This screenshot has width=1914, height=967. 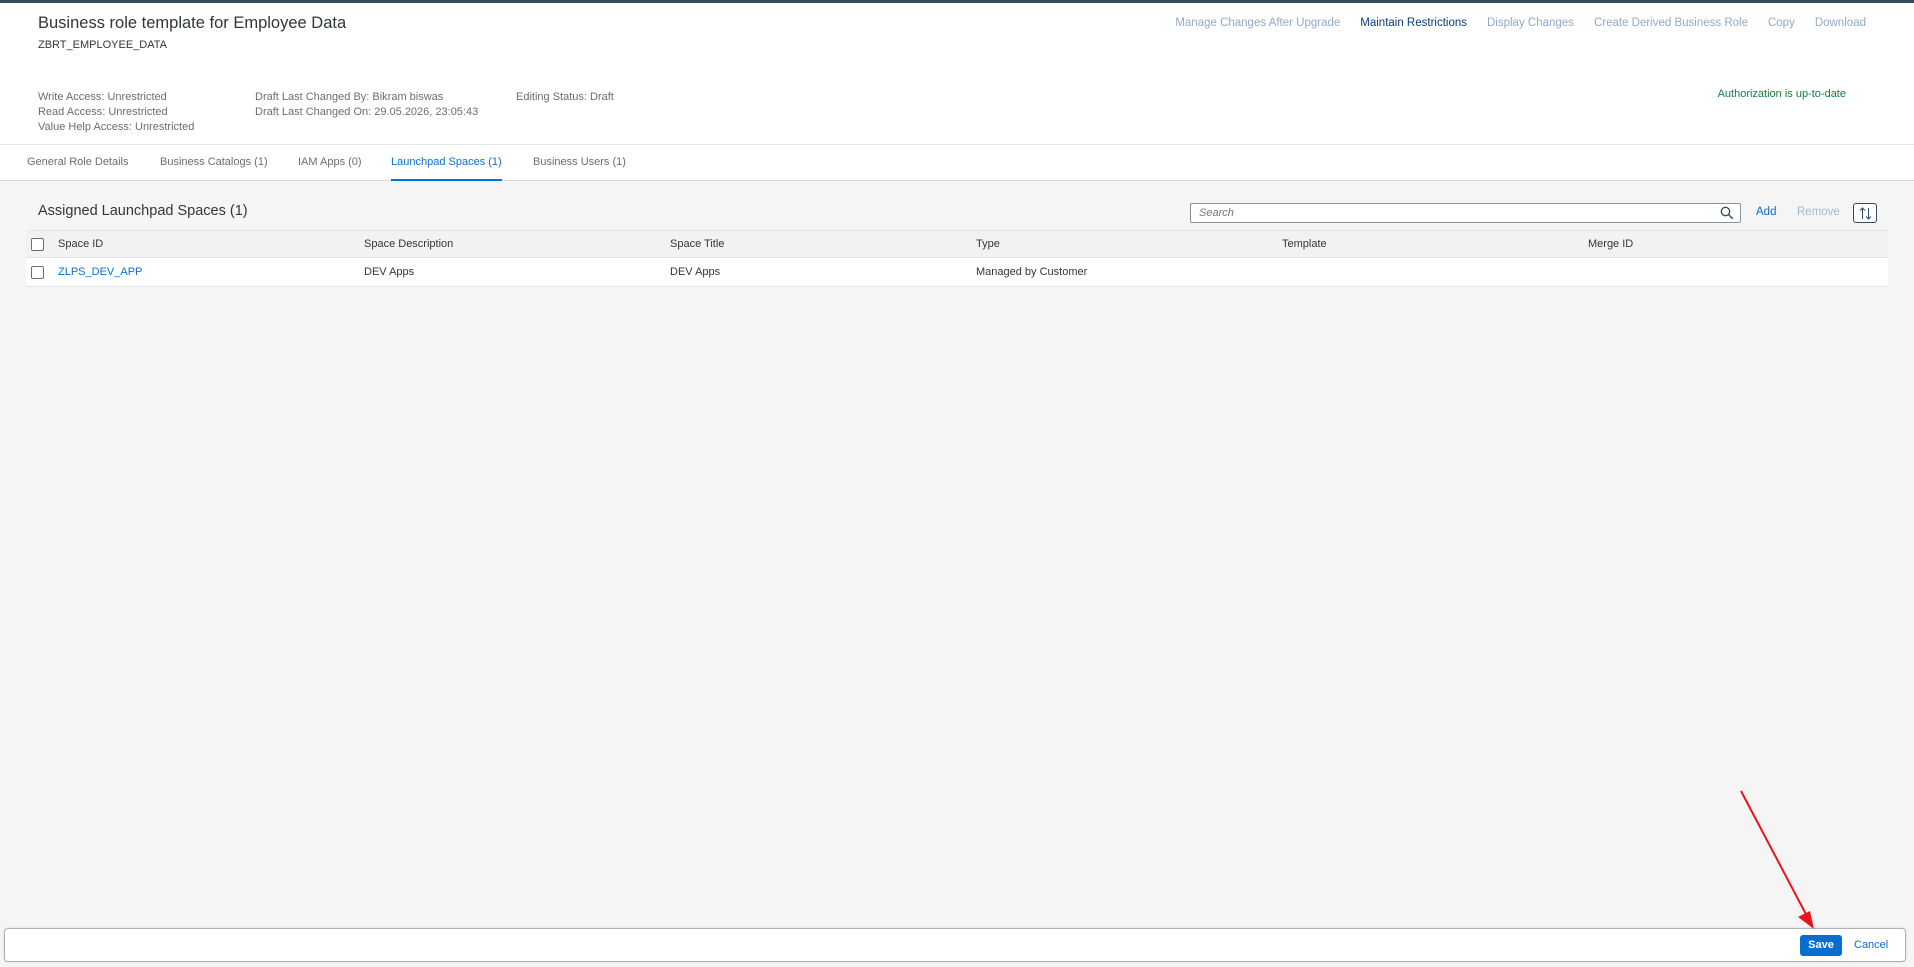 I want to click on column-header-merge-id: Merge ID, so click(x=1610, y=244).